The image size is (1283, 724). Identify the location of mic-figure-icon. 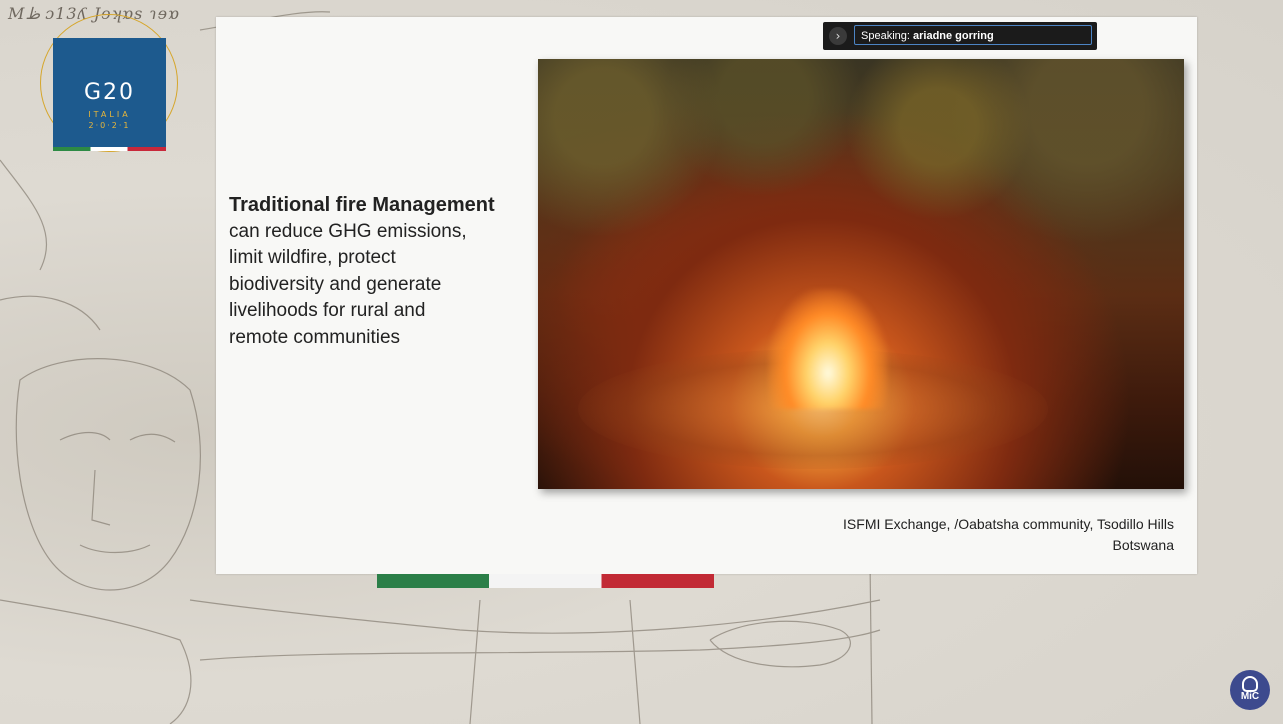
(1250, 684).